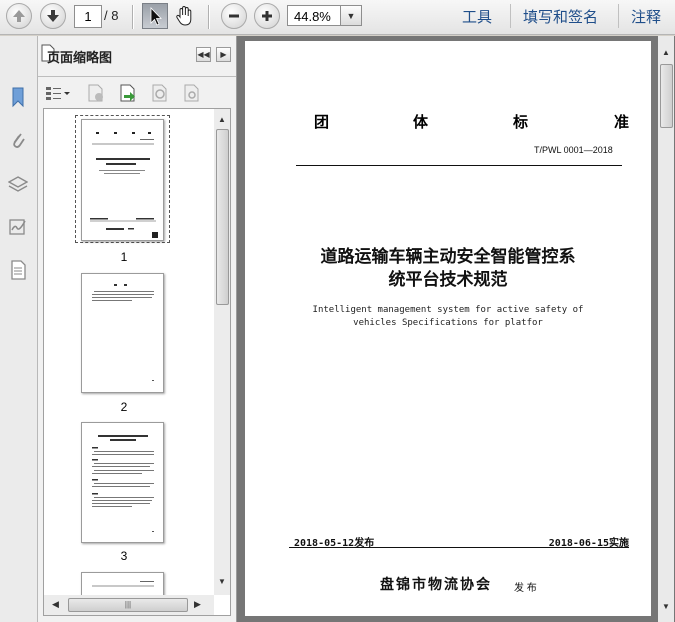 This screenshot has width=675, height=622. What do you see at coordinates (18, 97) in the screenshot?
I see `bookmark-icon` at bounding box center [18, 97].